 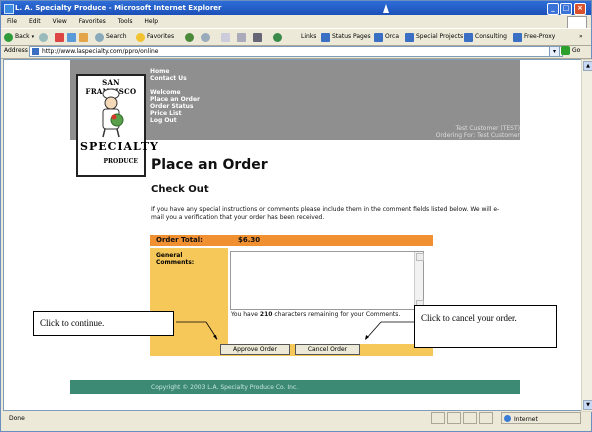 I want to click on textarea-scrollbar, so click(x=419, y=280).